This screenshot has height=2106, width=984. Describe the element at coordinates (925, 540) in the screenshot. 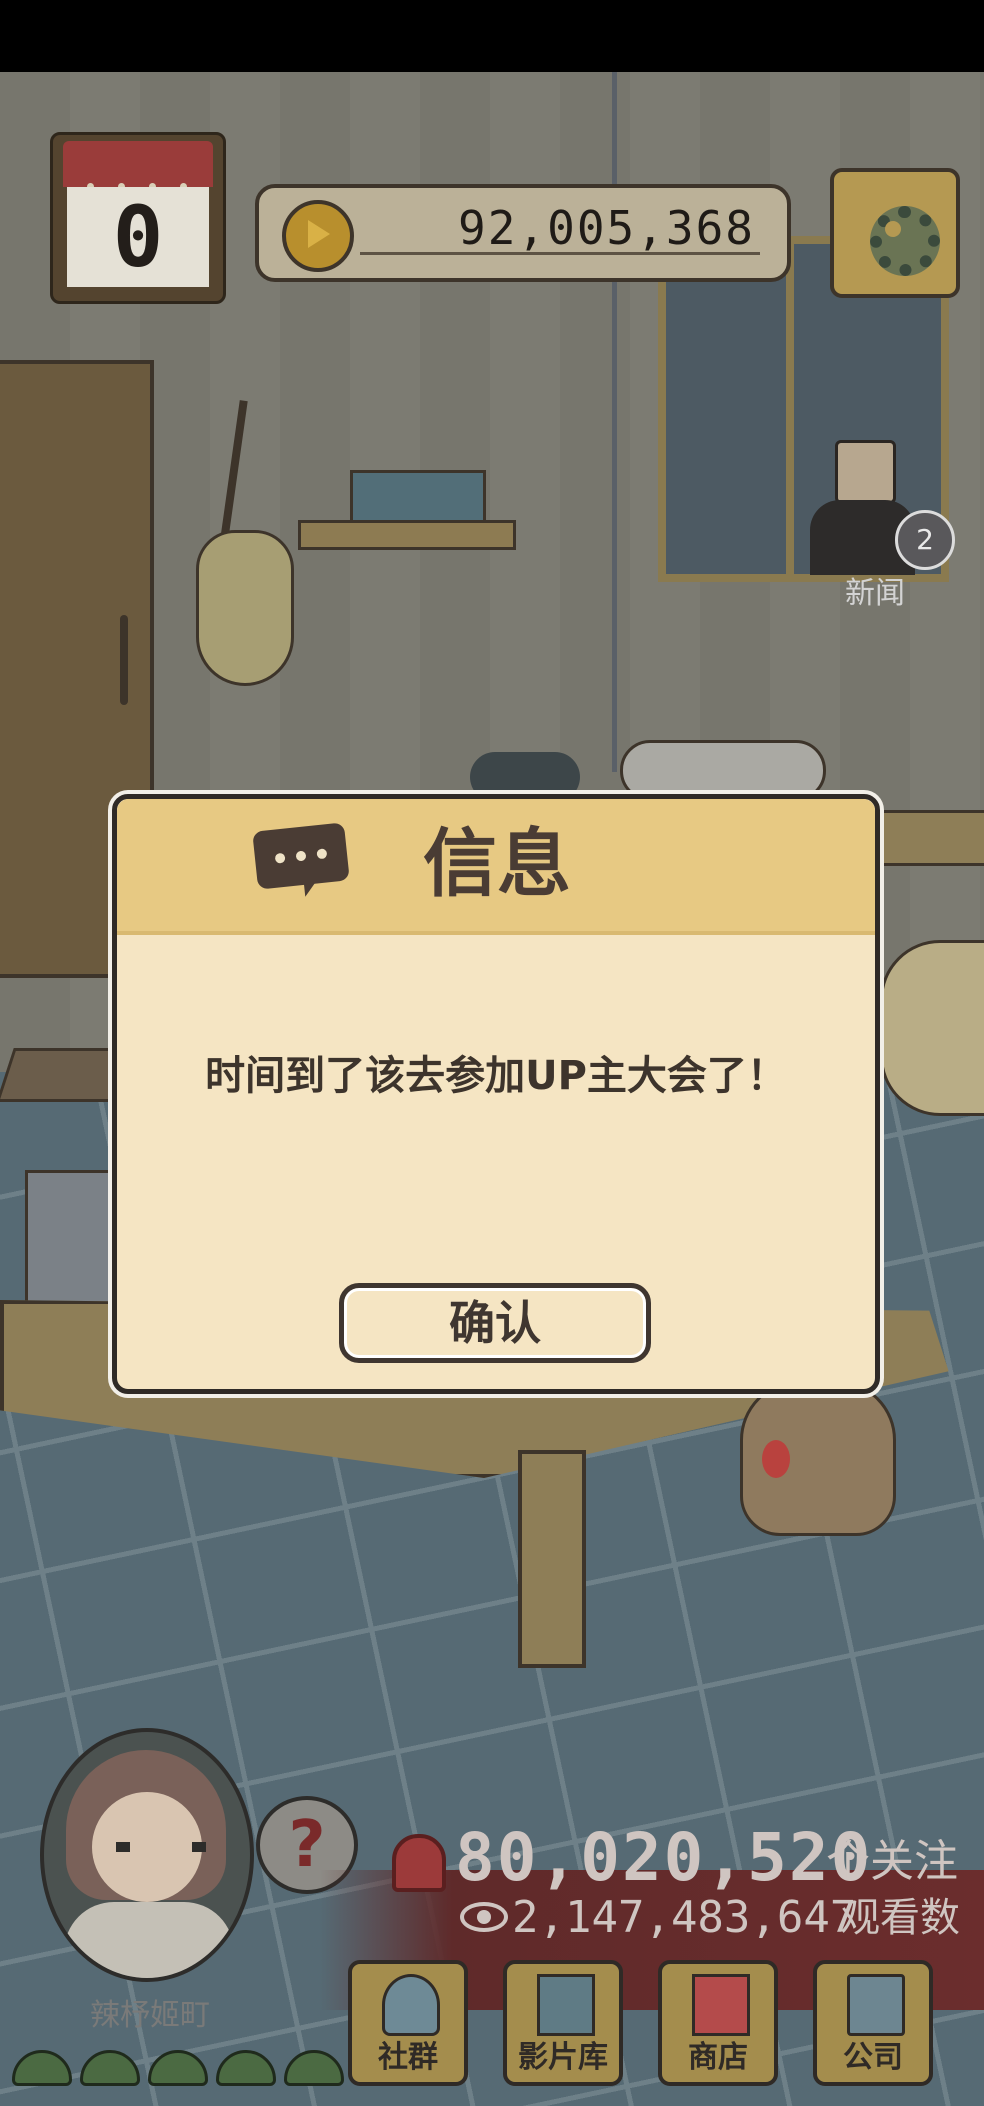

I see `news-count-badge: 2` at that location.